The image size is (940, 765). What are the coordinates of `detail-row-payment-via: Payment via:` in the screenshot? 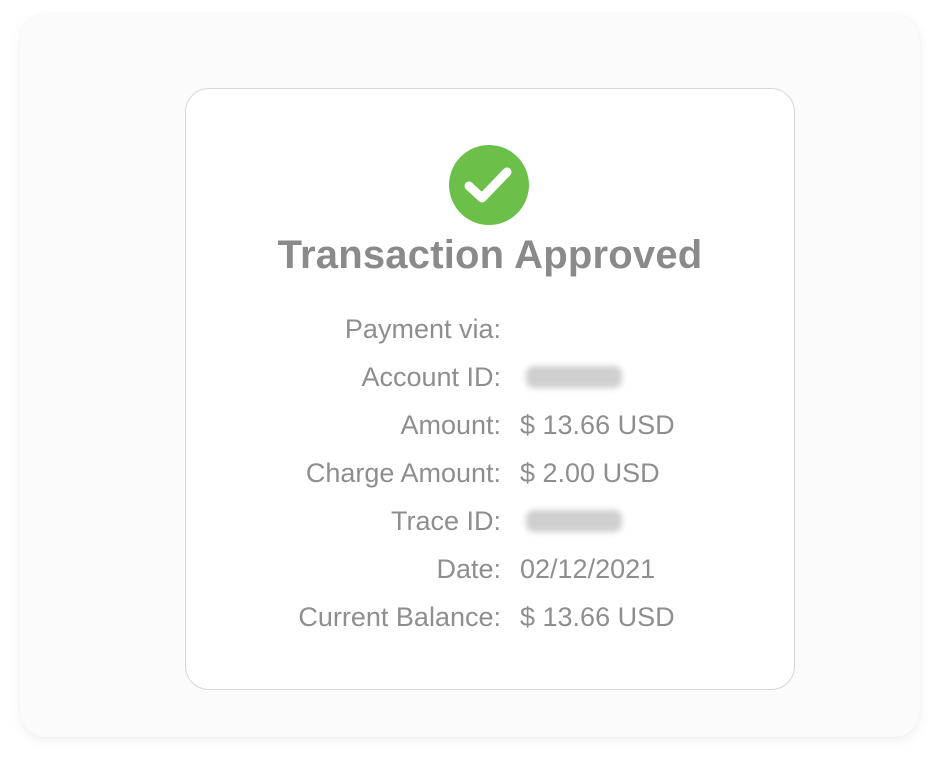 It's located at (490, 329).